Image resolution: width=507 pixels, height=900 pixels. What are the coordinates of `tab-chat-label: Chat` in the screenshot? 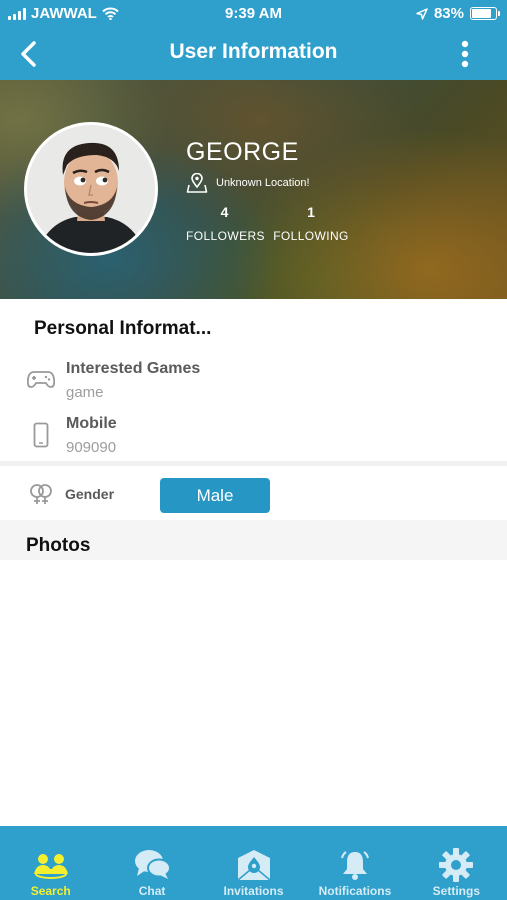 It's located at (152, 891).